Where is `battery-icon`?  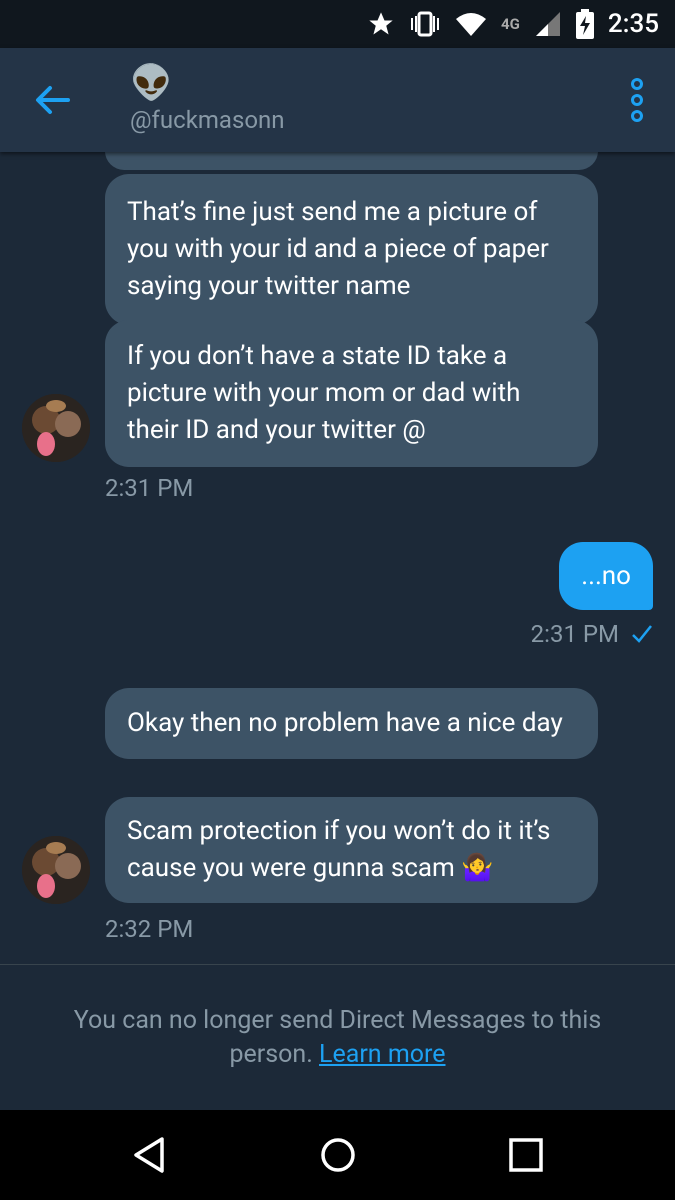
battery-icon is located at coordinates (584, 24).